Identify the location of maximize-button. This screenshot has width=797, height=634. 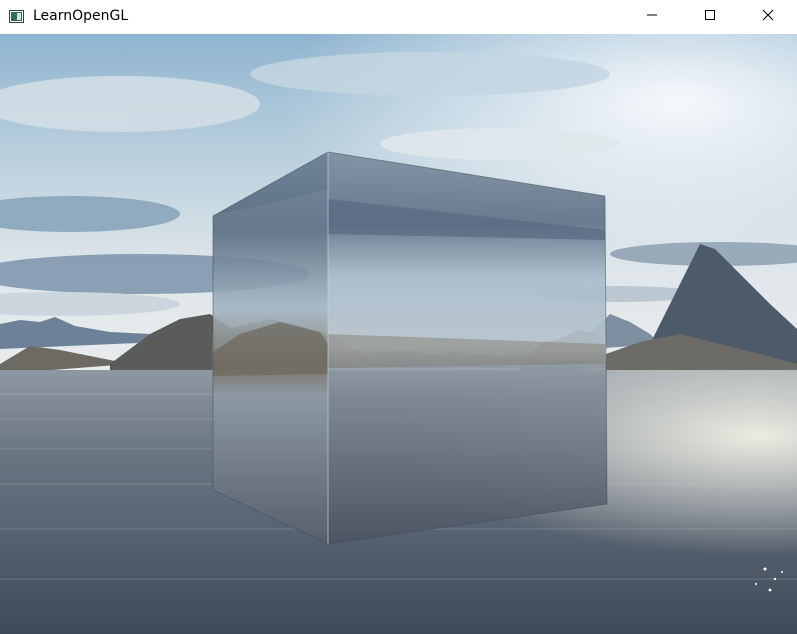
(710, 17).